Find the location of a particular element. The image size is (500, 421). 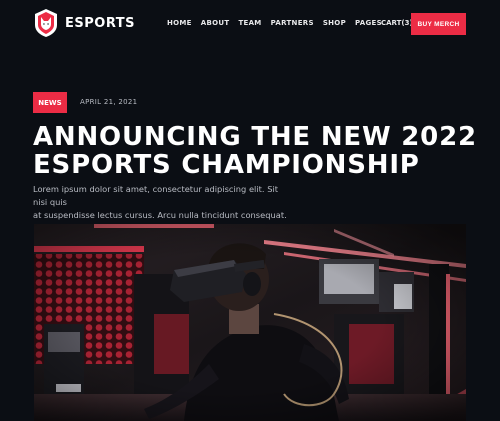

wolf-shield-logo-icon is located at coordinates (46, 23).